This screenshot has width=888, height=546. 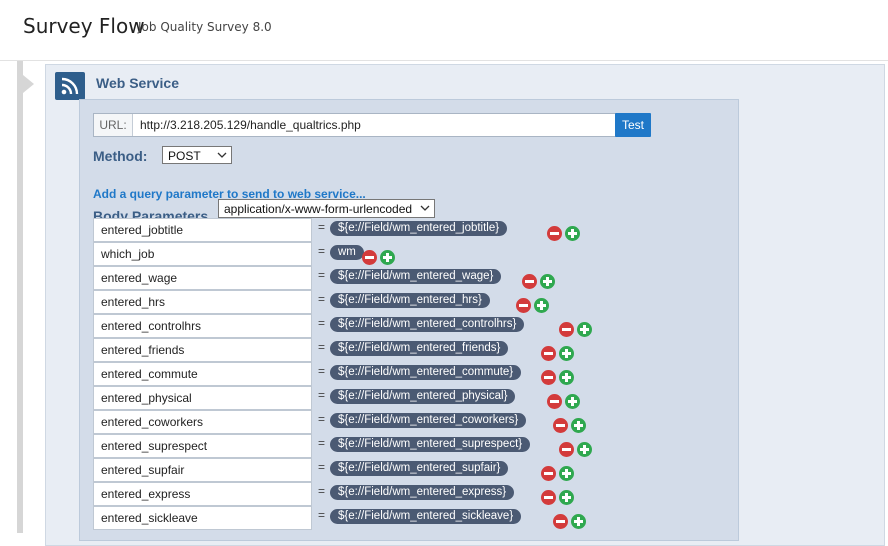 What do you see at coordinates (202, 350) in the screenshot?
I see `parameter-key-input: entered_friends` at bounding box center [202, 350].